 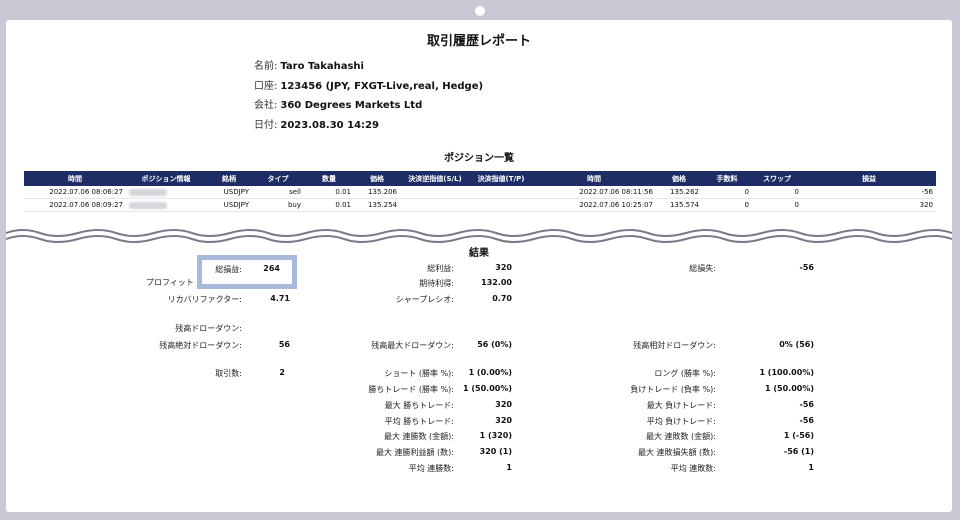 What do you see at coordinates (594, 205) in the screenshot?
I see `cell-close-time: 2022.07.06 10:25:07` at bounding box center [594, 205].